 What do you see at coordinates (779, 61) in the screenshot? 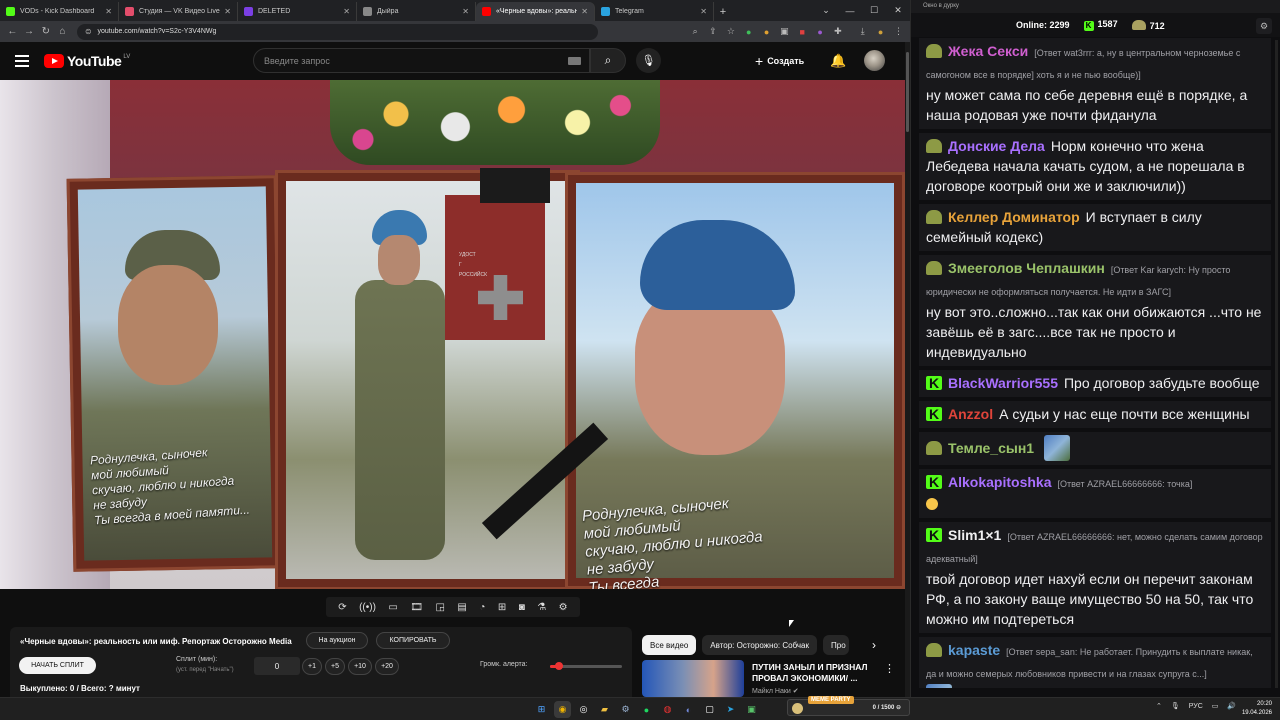
I see `create-button: + Создать` at bounding box center [779, 61].